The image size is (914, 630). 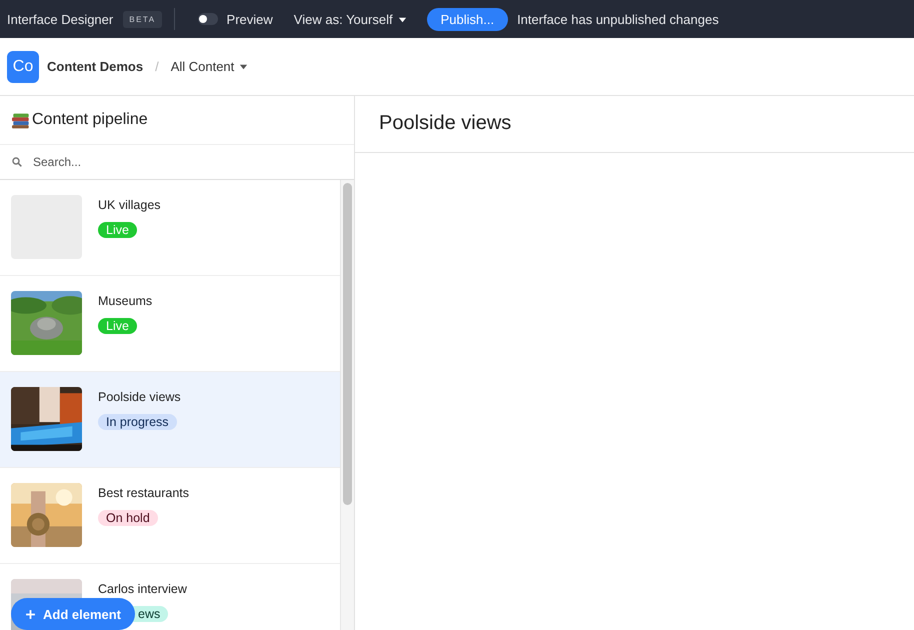 I want to click on detail-title: Poolside views, so click(x=634, y=124).